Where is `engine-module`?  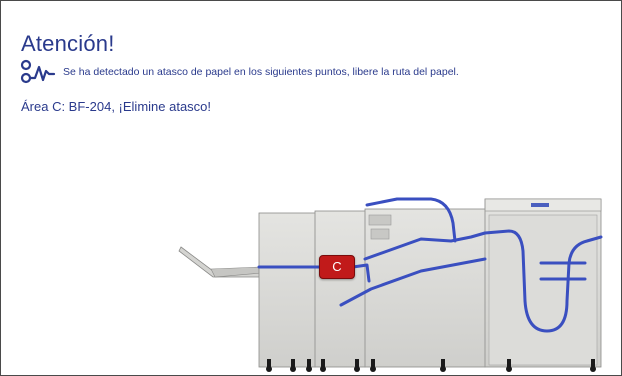 engine-module is located at coordinates (543, 283).